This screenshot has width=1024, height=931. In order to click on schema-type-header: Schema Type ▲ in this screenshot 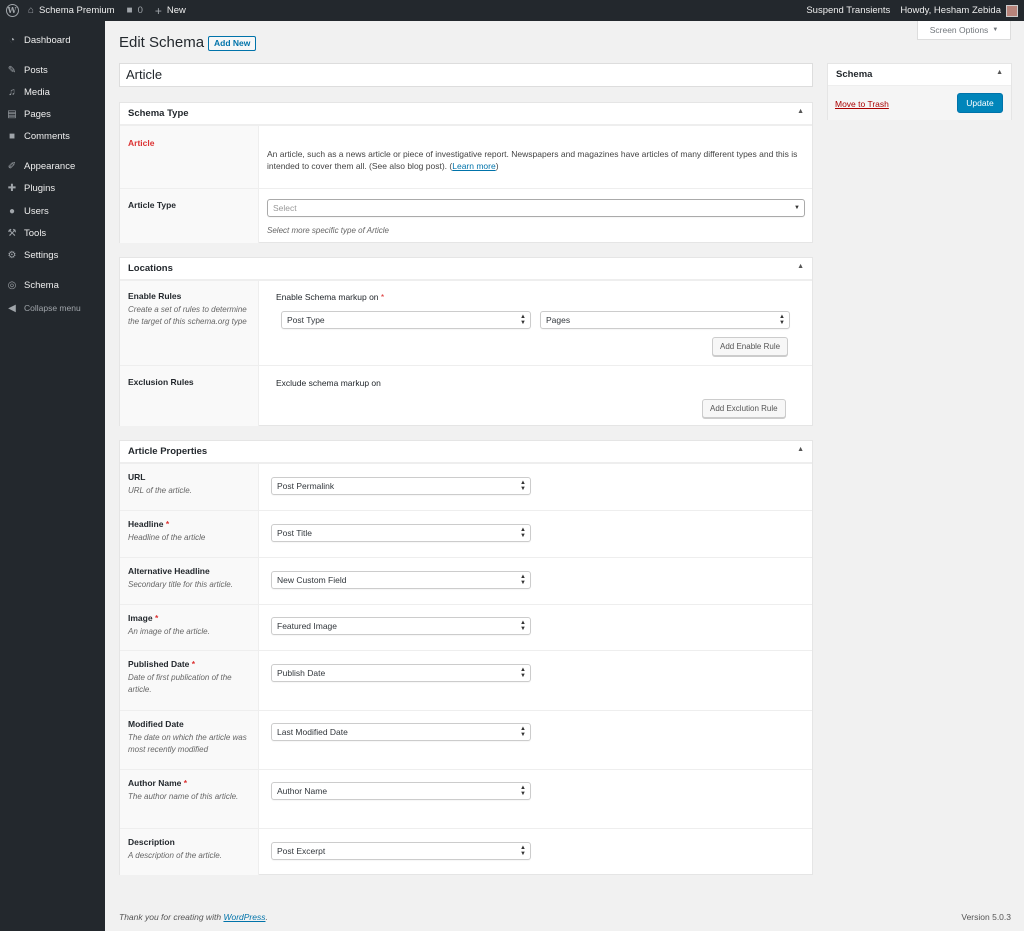, I will do `click(466, 114)`.